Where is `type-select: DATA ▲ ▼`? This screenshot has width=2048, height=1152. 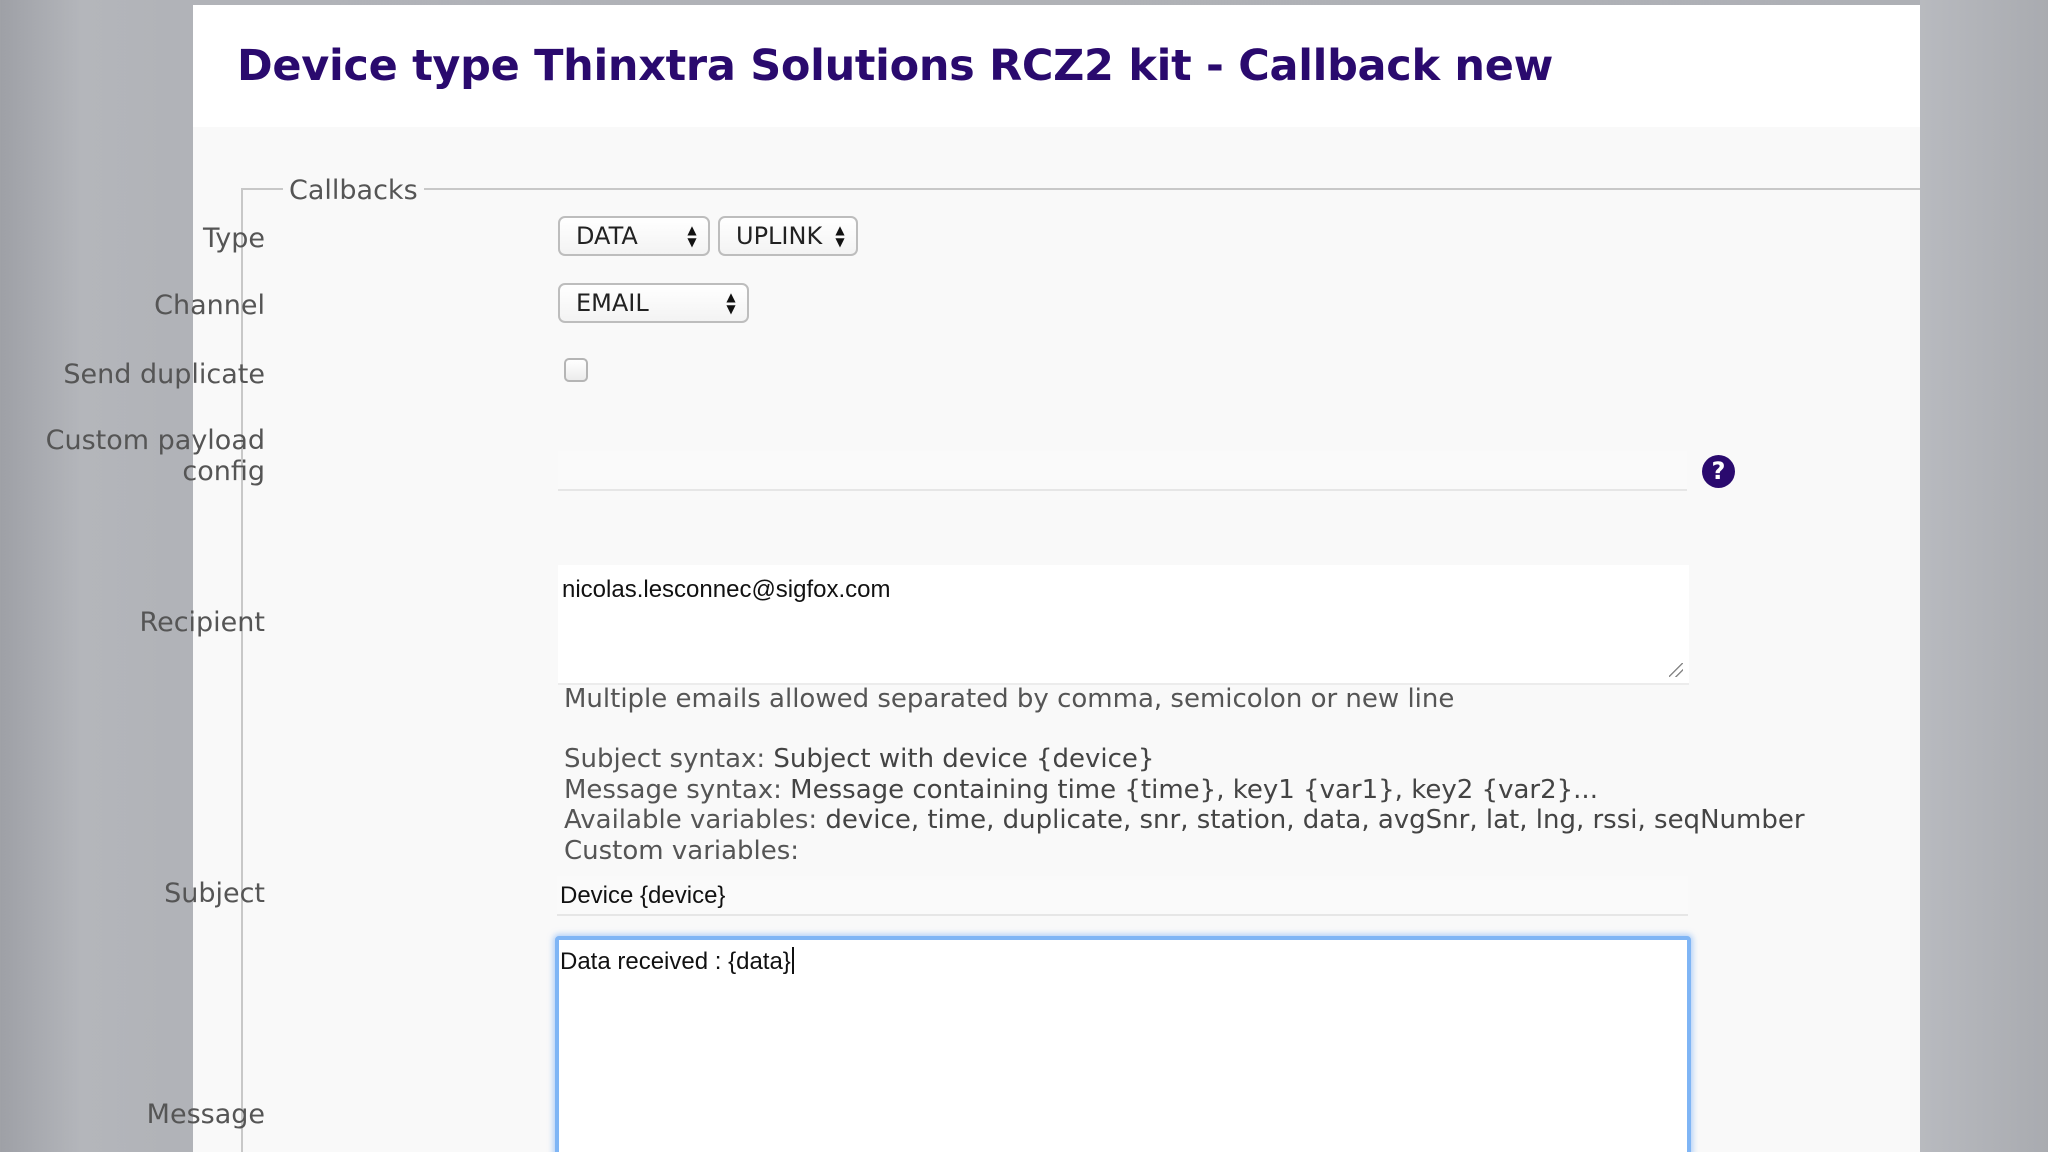 type-select: DATA ▲ ▼ is located at coordinates (634, 236).